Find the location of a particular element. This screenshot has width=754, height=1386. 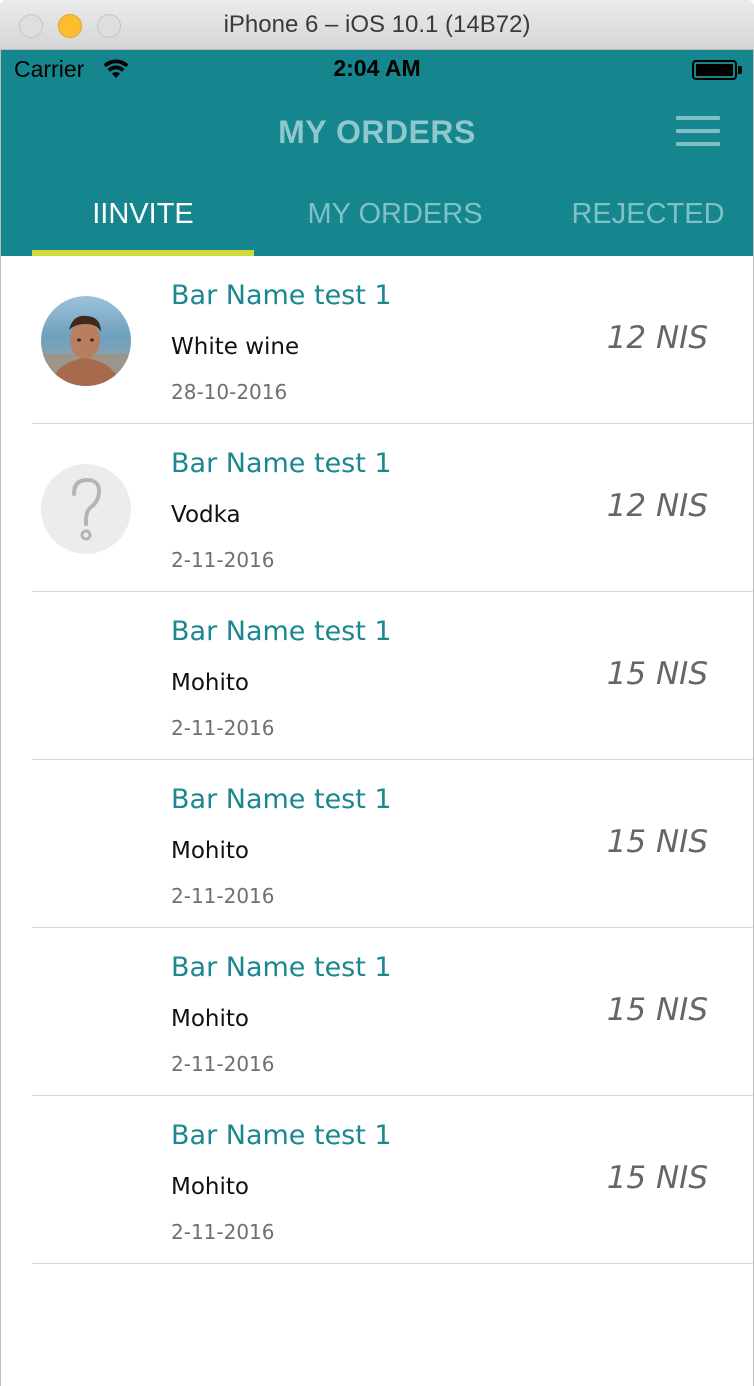

user-avatar-placeholder is located at coordinates (86, 509).